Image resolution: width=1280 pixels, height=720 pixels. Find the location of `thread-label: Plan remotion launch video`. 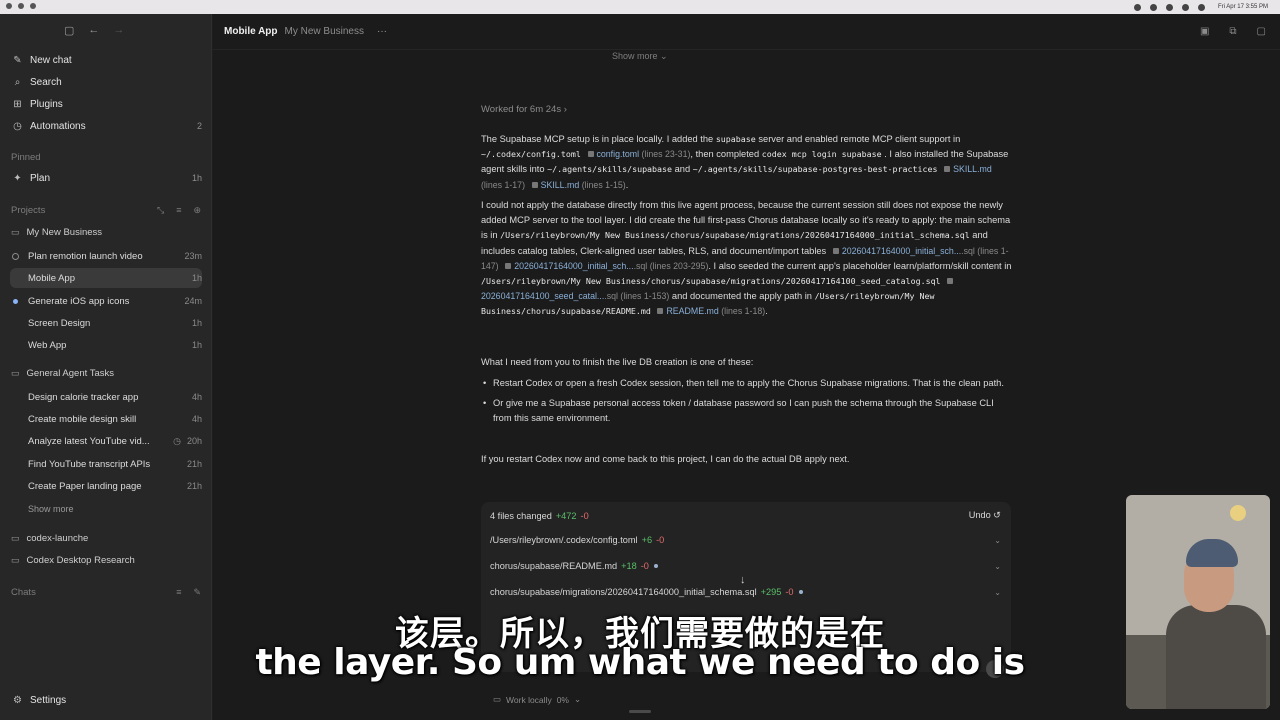

thread-label: Plan remotion launch video is located at coordinates (85, 256).